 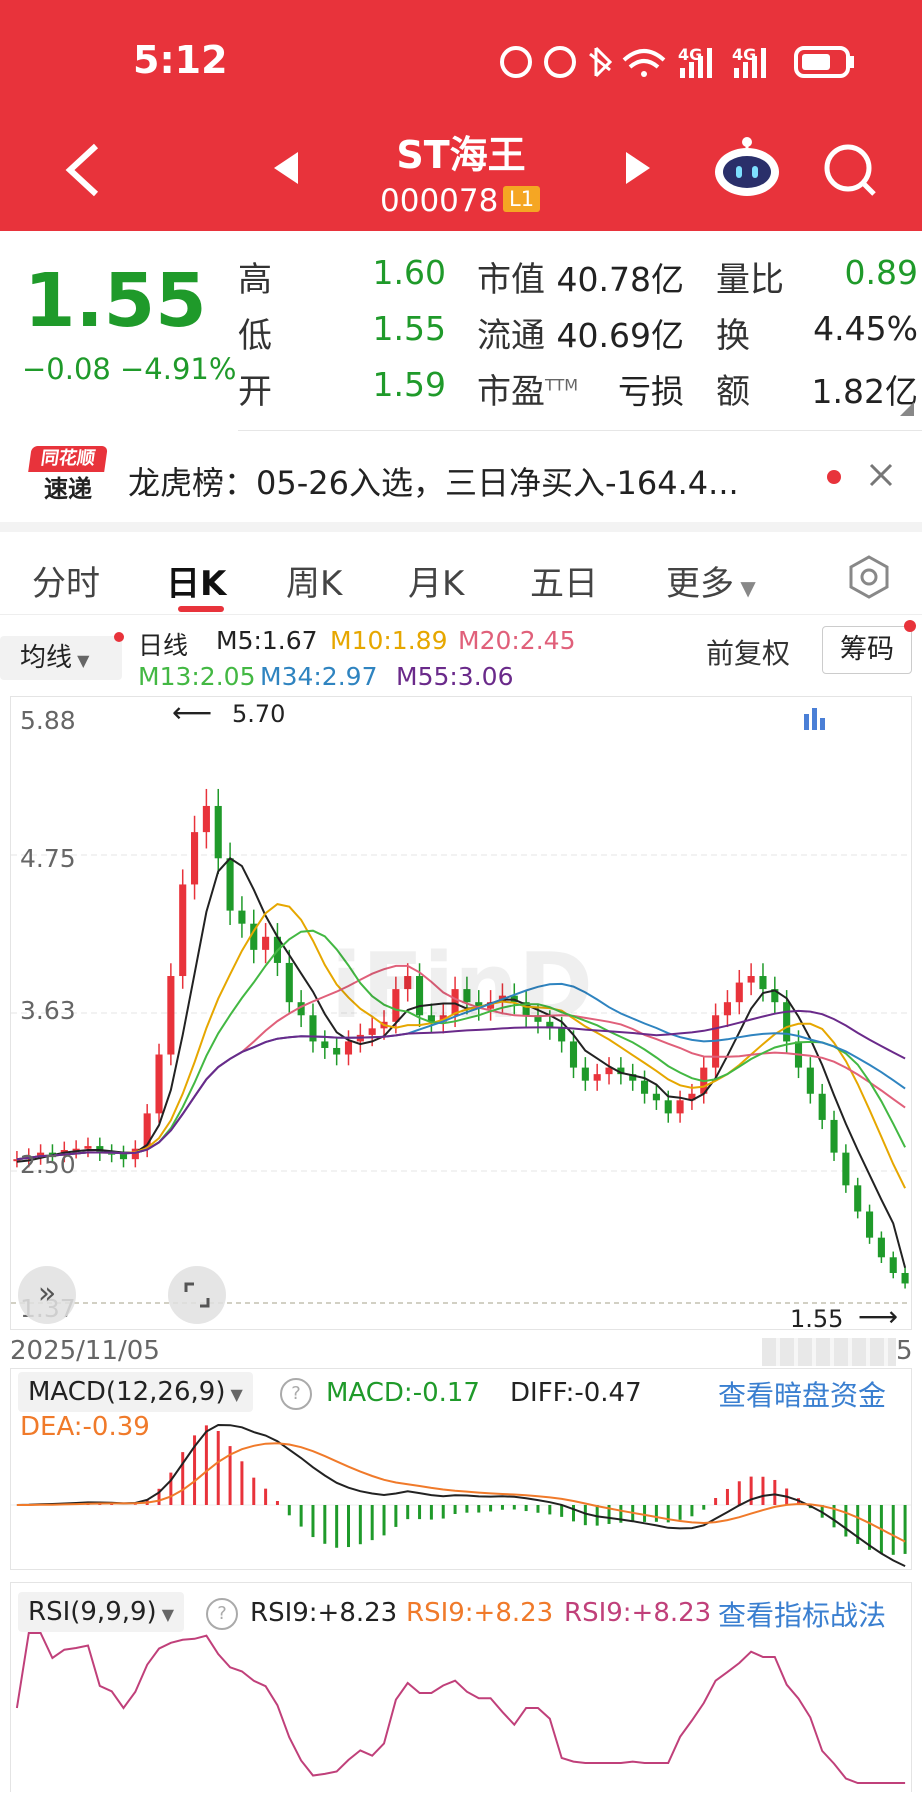 What do you see at coordinates (192, 712) in the screenshot?
I see `max-price-arrow-icon: ⟵` at bounding box center [192, 712].